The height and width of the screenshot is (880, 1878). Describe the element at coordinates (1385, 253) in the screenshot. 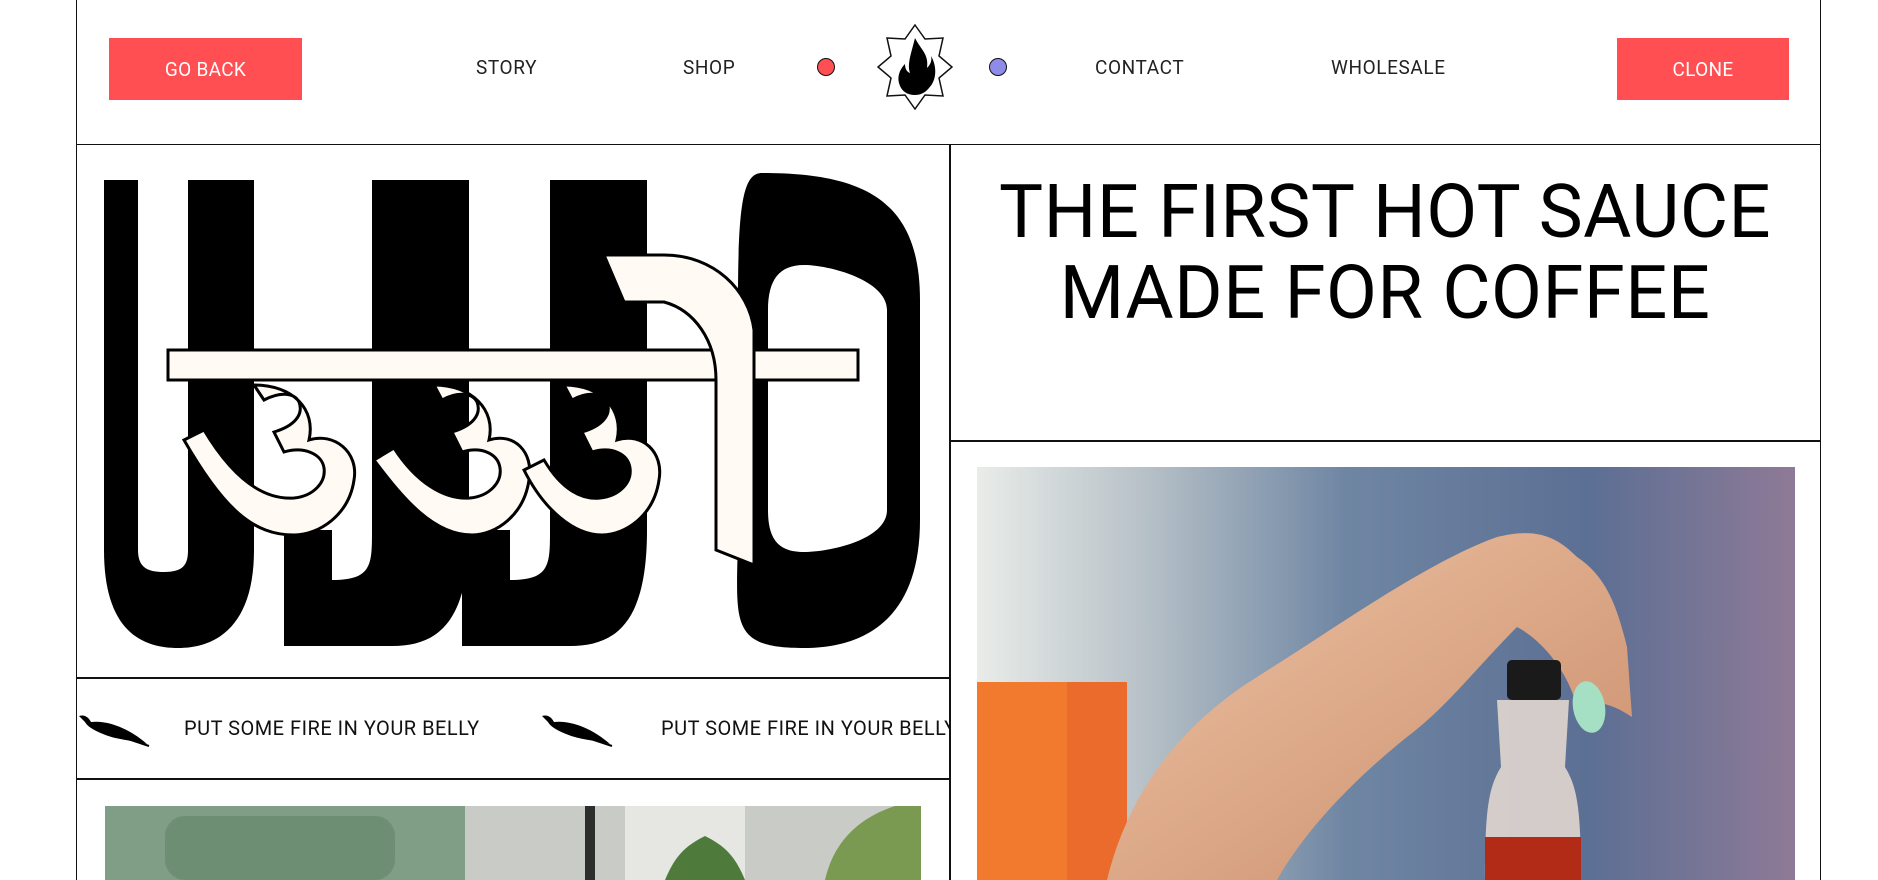

I see `hero-headline: THE FIRST HOT SAUCE MADE FOR COFFEE` at that location.